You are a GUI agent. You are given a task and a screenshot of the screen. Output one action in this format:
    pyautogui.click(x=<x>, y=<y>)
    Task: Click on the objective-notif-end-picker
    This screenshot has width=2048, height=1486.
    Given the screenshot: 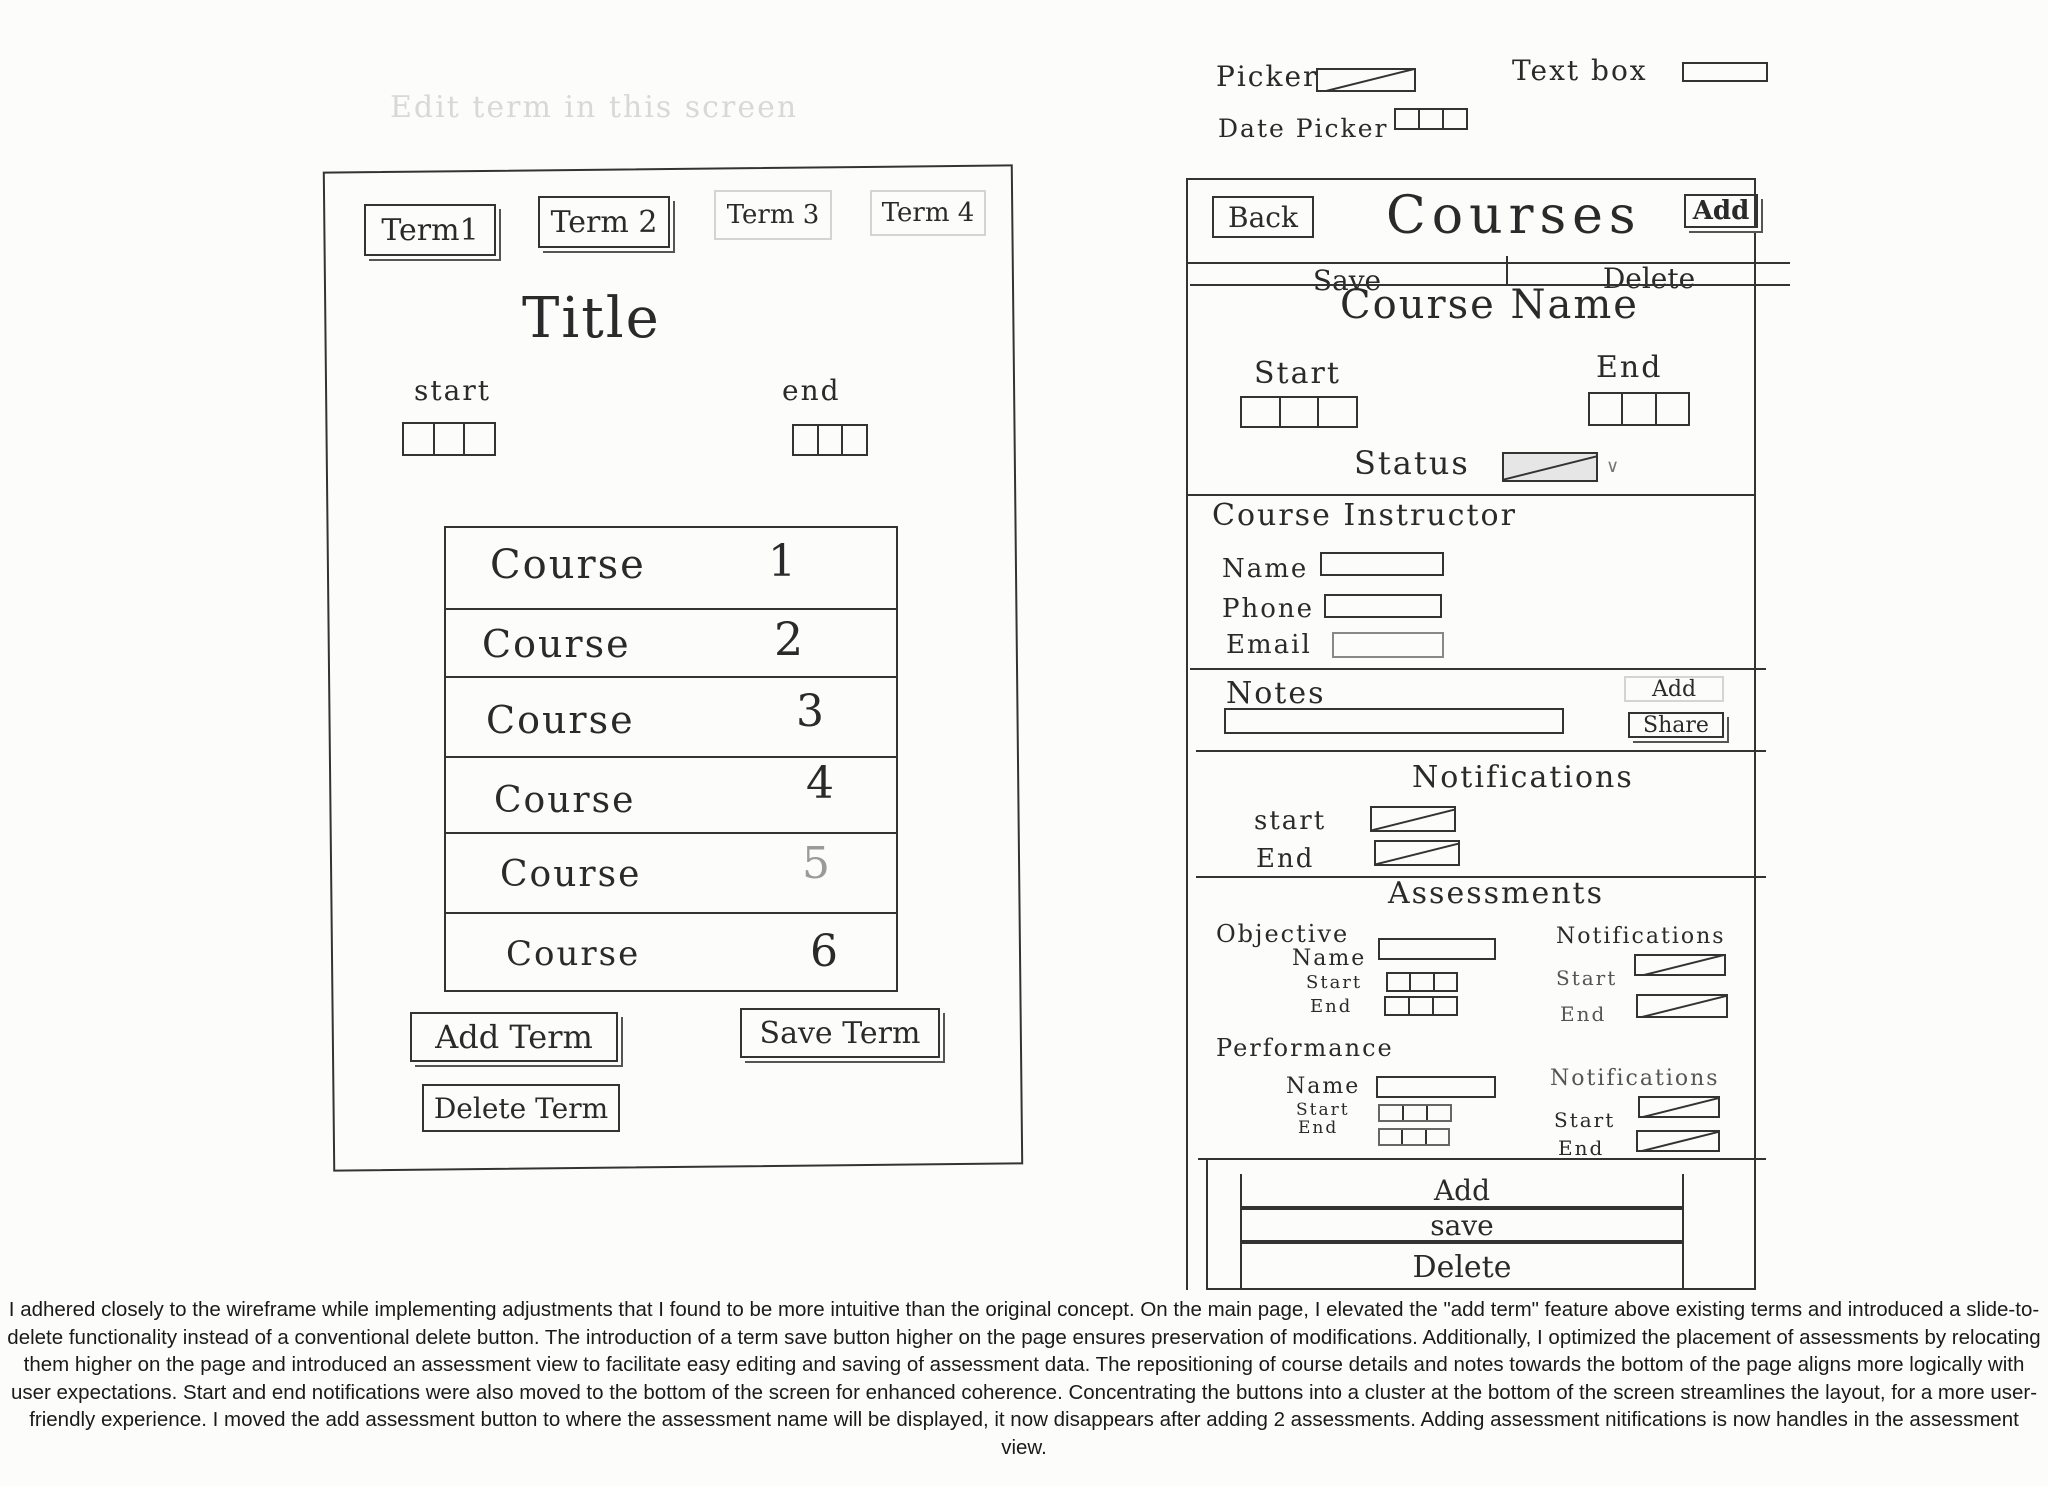 What is the action you would take?
    pyautogui.click(x=1682, y=1006)
    